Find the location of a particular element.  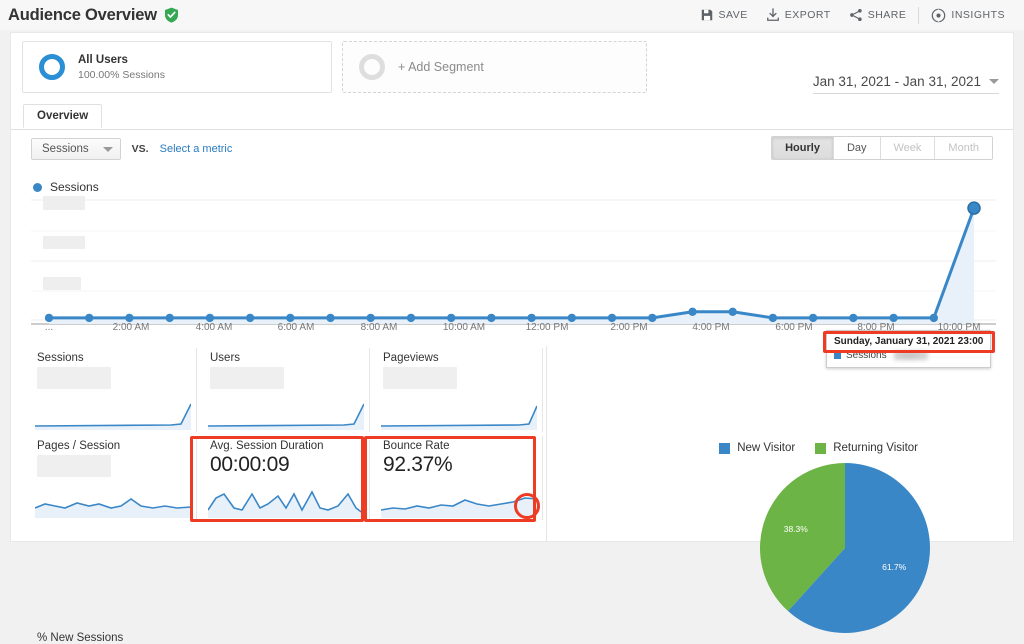

granularity-week: Week is located at coordinates (908, 148).